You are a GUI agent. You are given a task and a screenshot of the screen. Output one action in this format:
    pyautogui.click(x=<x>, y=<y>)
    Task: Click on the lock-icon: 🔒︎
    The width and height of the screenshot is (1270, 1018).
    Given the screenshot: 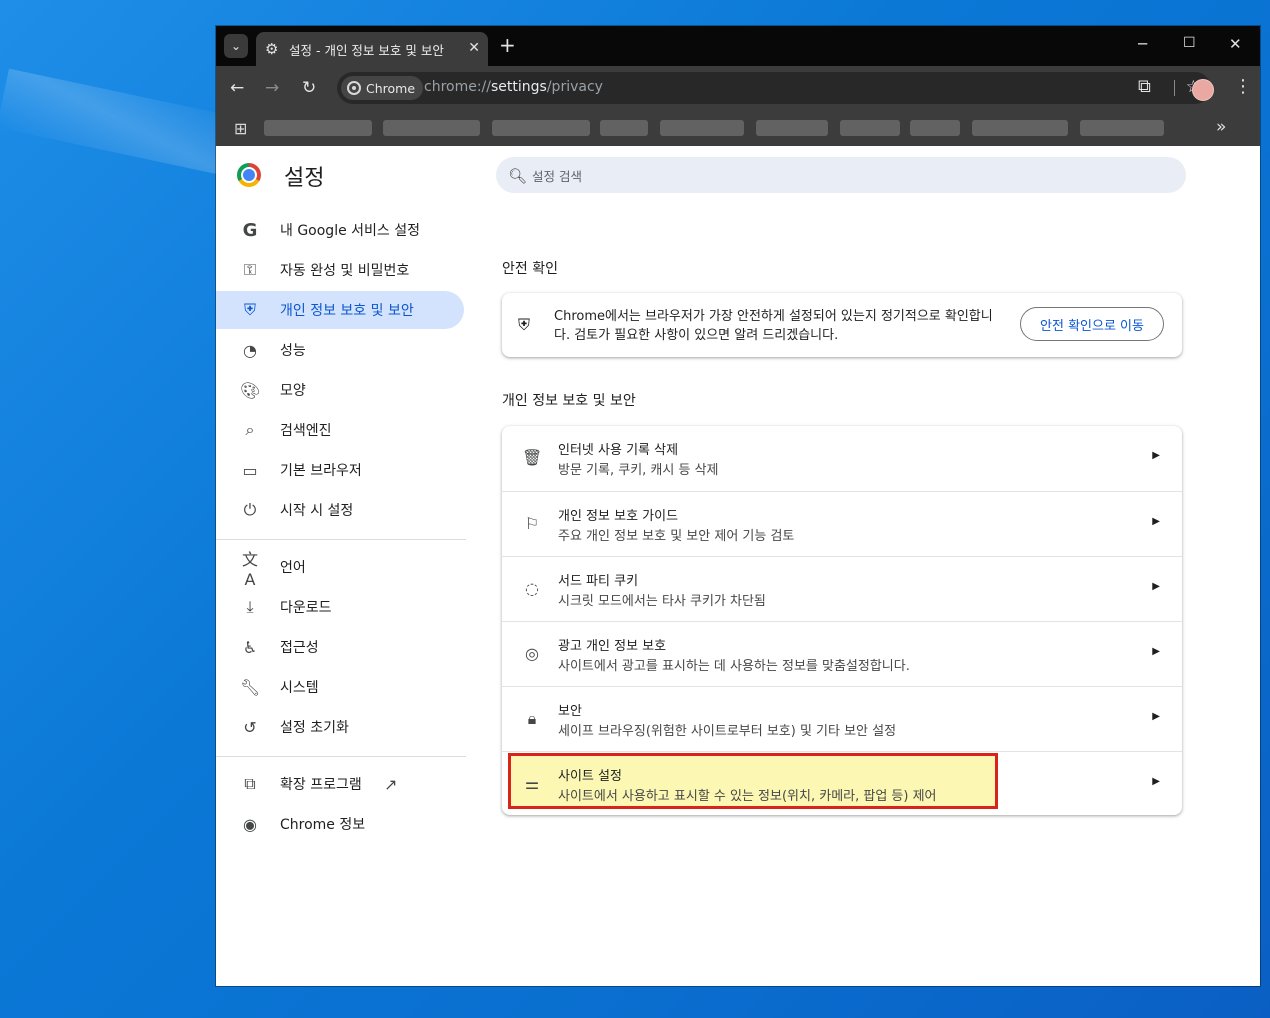 What is the action you would take?
    pyautogui.click(x=532, y=718)
    